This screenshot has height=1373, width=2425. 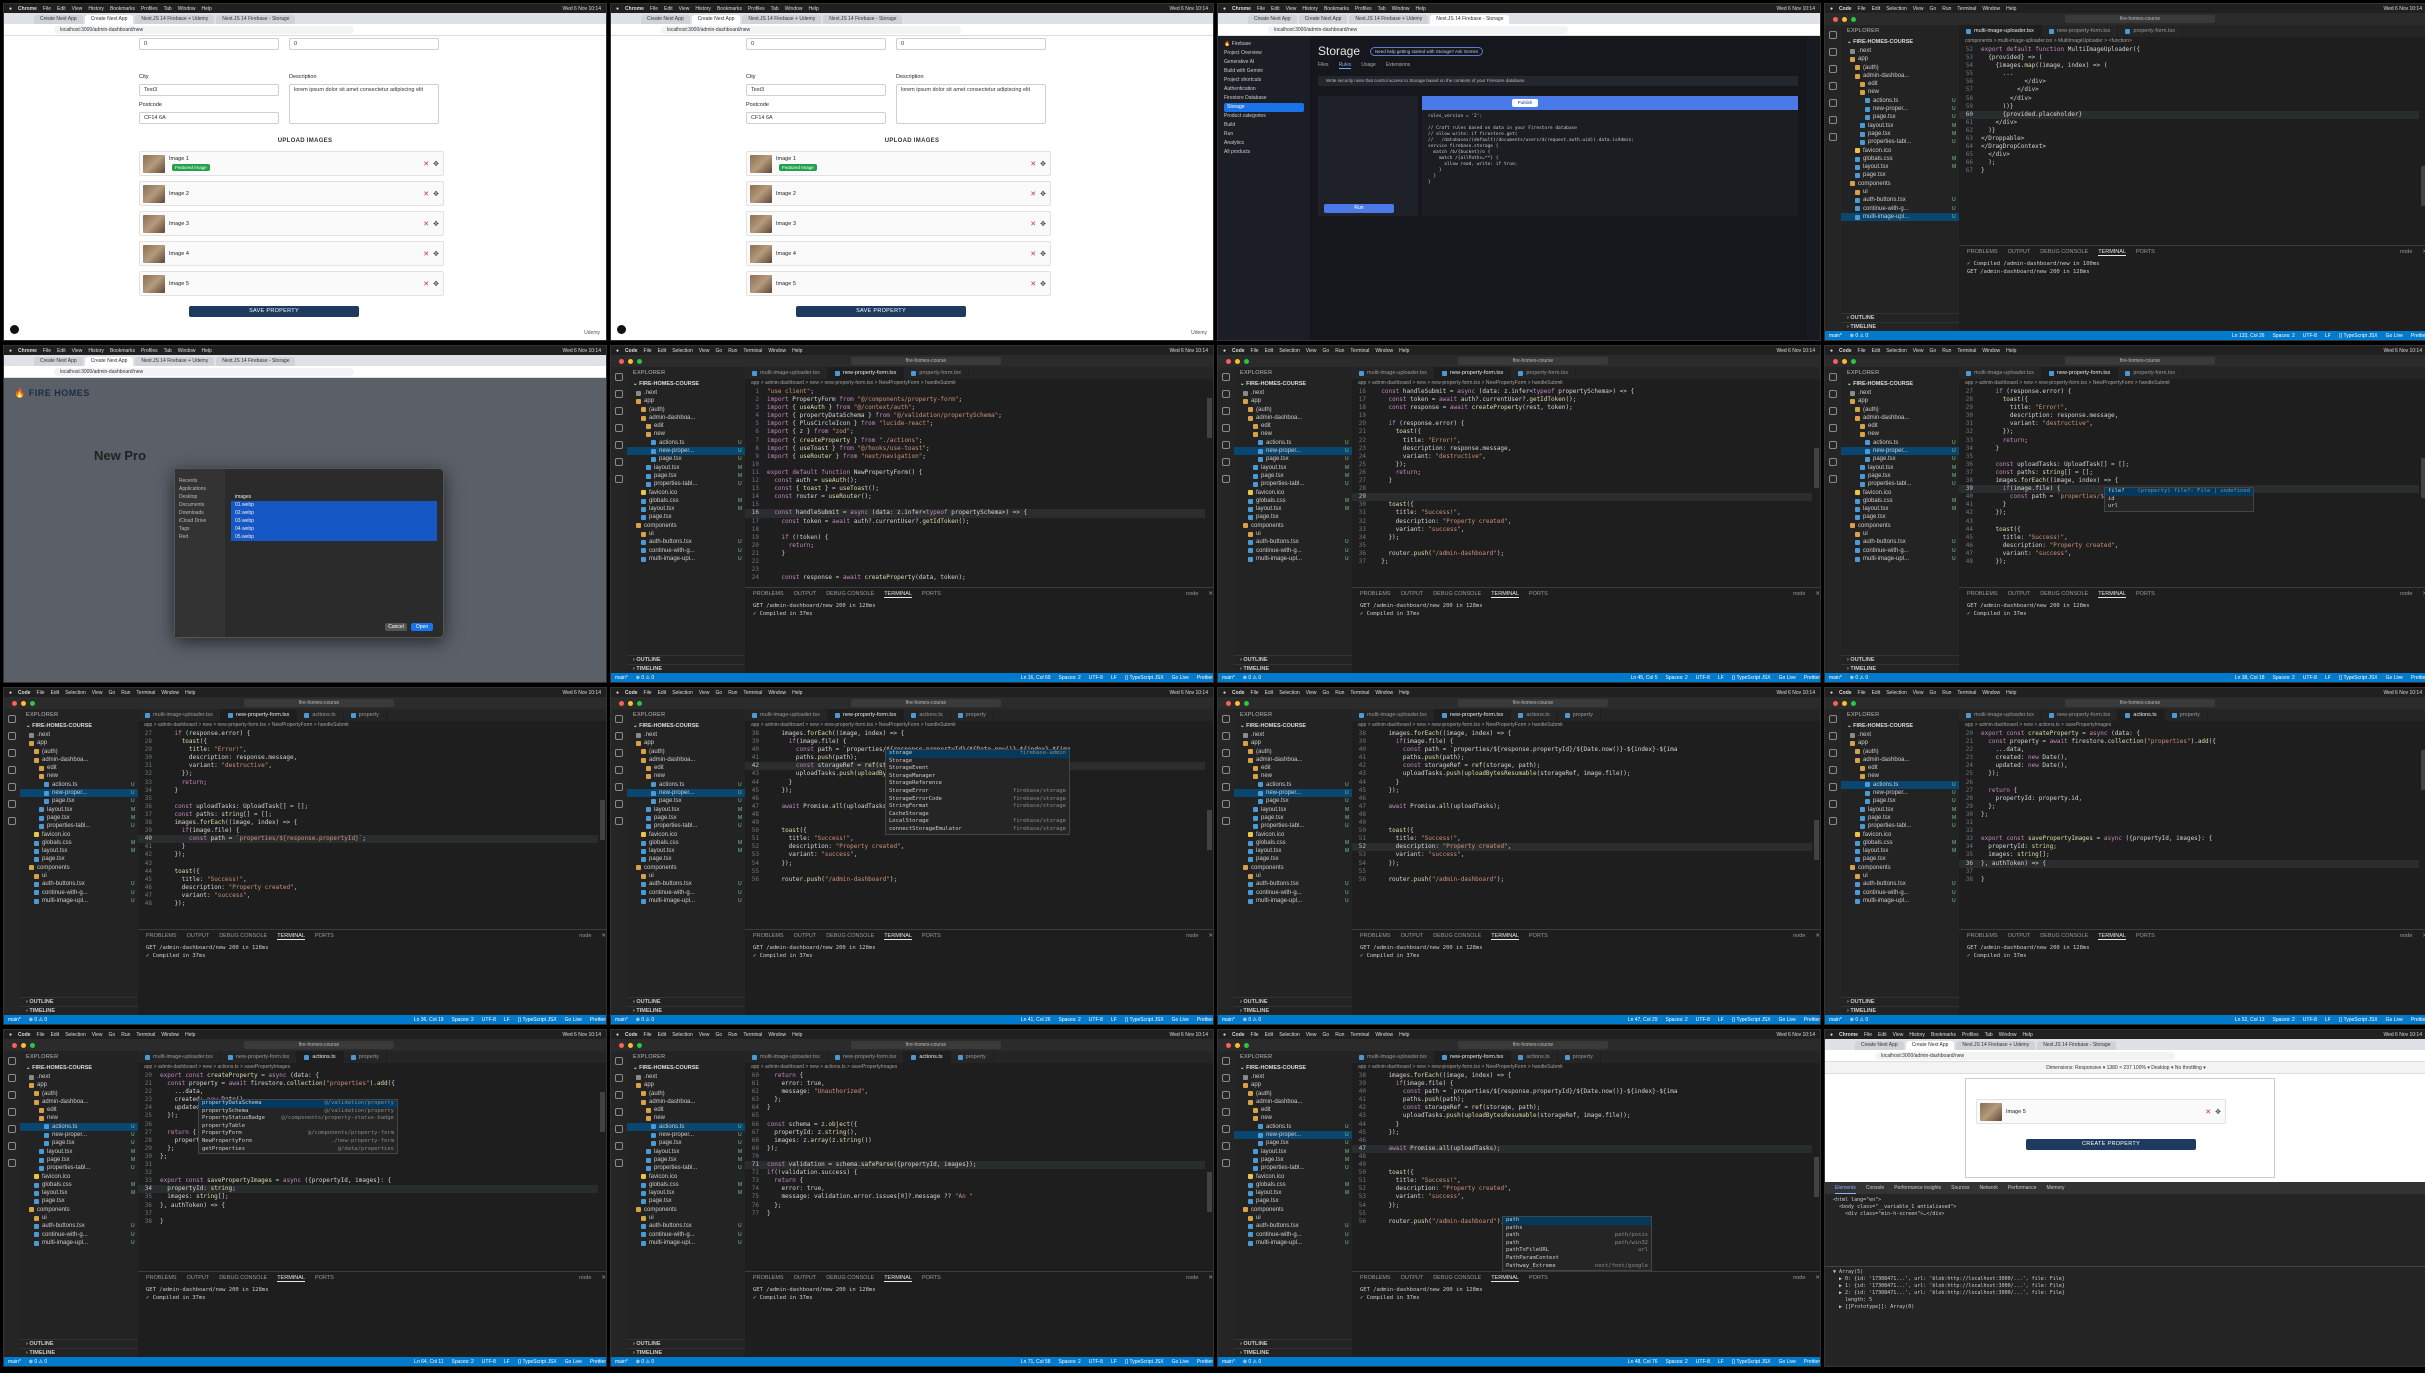 I want to click on status-item: LF, so click(x=1114, y=1020).